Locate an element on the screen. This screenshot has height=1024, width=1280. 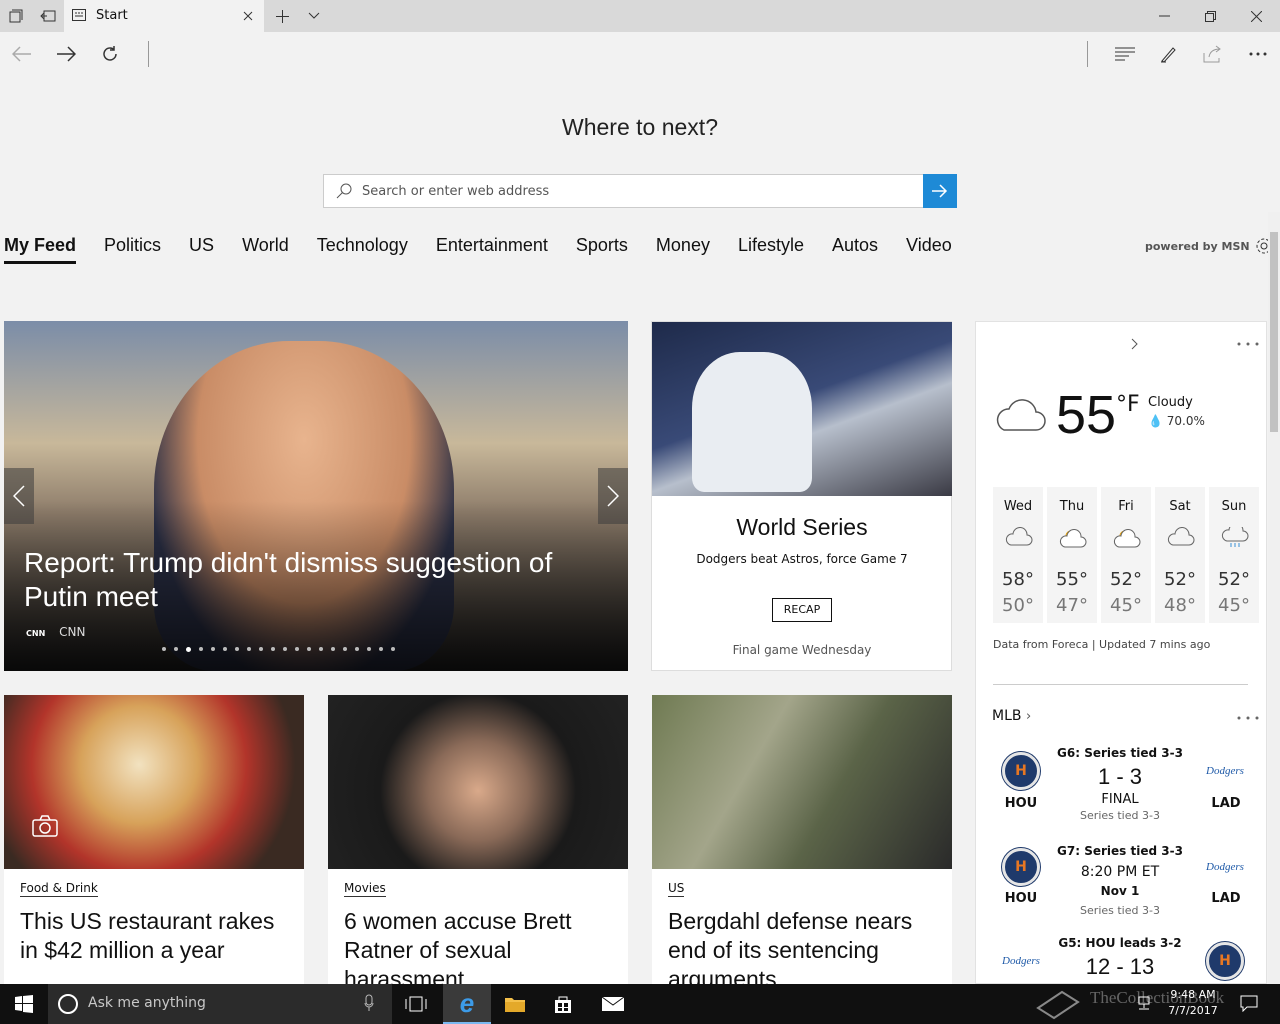
weather-source: Data from Foreca | Updated 7 mins ago is located at coordinates (1101, 644).